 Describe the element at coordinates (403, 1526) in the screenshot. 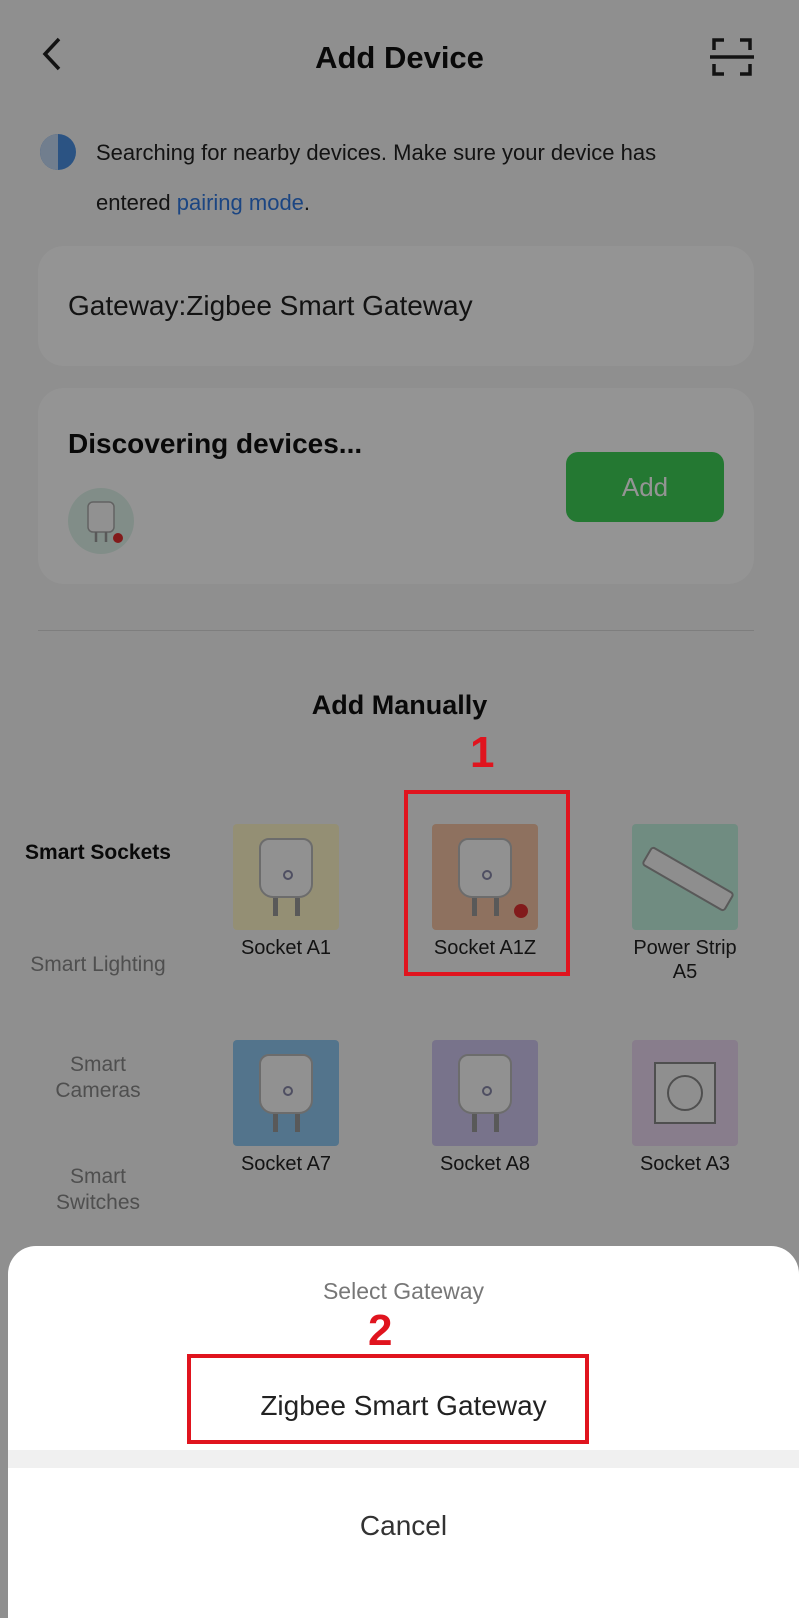

I see `cancel-button: Cancel` at that location.